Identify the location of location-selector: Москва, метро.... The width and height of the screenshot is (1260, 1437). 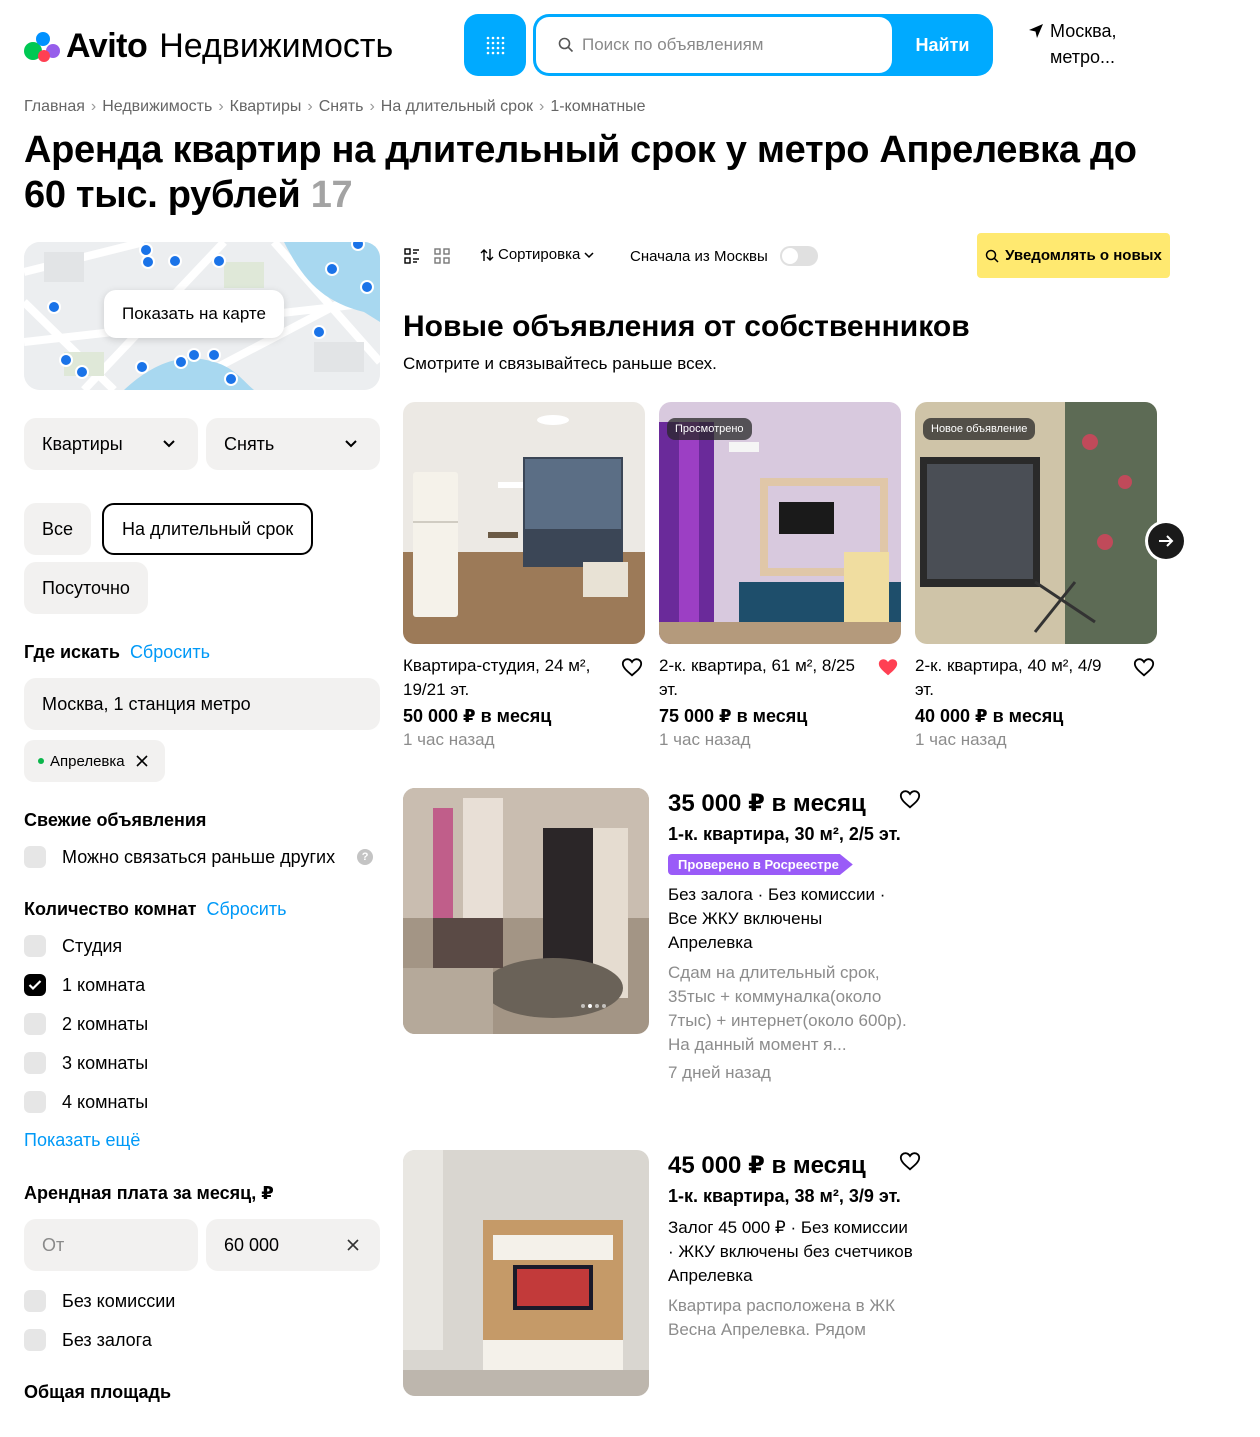
(1072, 44).